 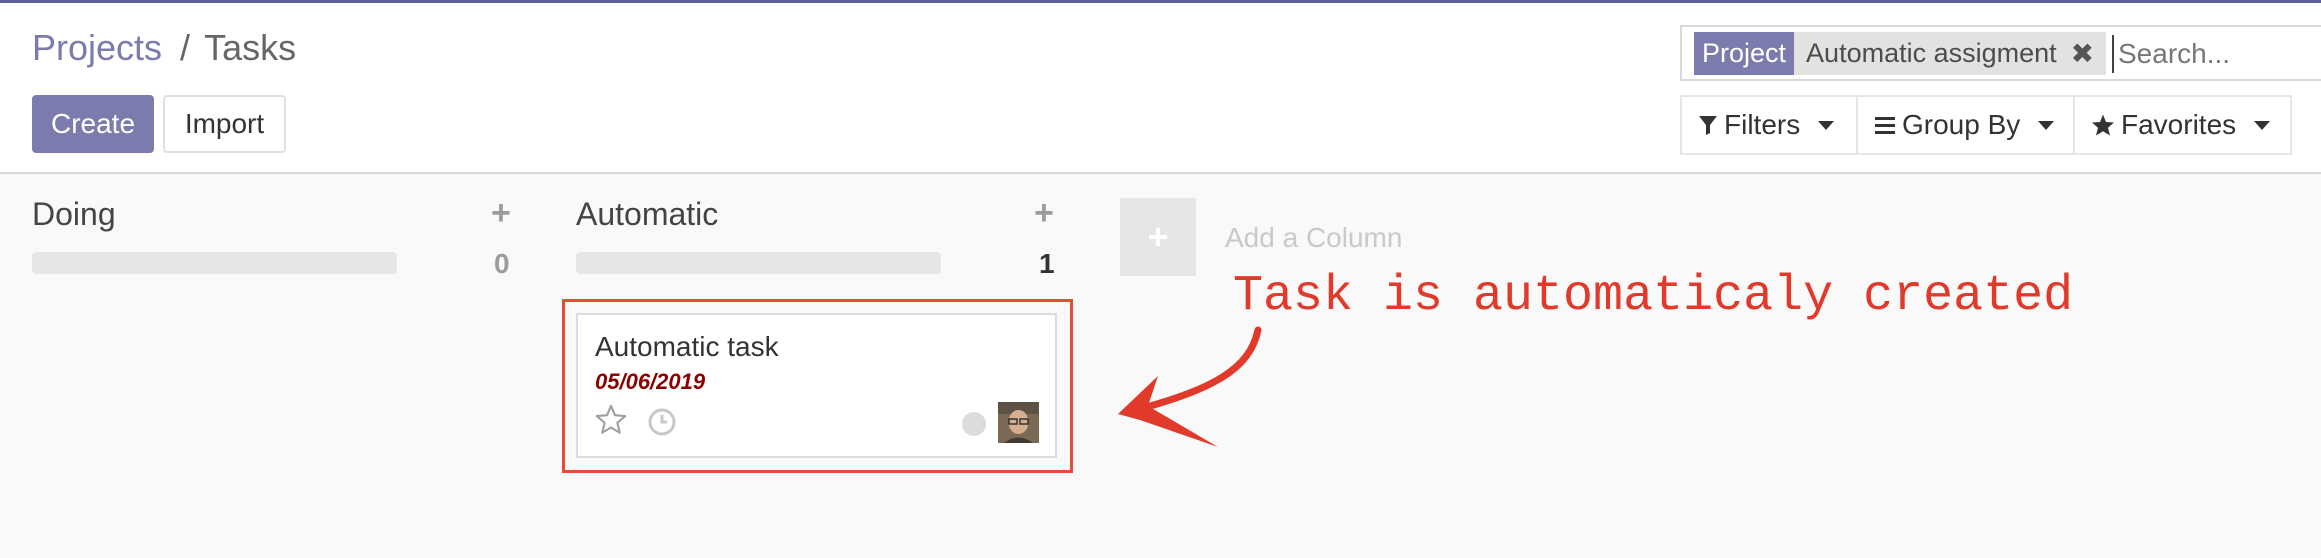 I want to click on facet-value: Automatic assigment ✖, so click(x=1950, y=53).